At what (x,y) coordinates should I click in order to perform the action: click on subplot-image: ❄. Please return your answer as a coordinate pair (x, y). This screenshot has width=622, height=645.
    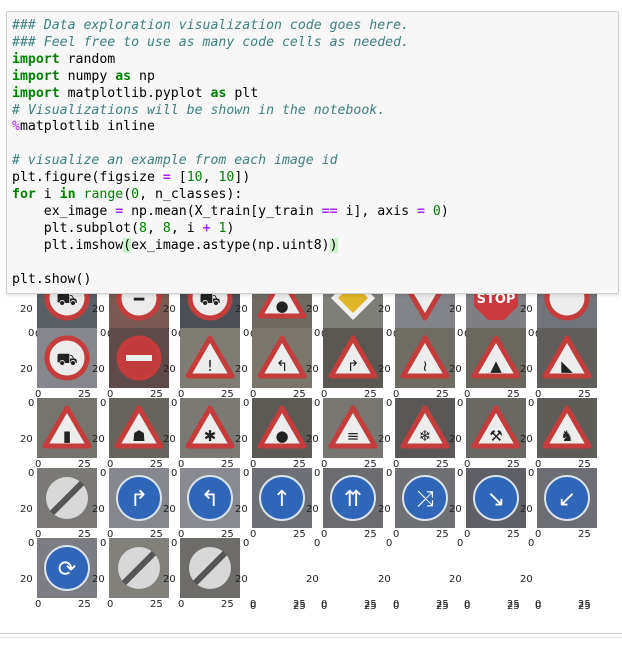
    Looking at the image, I should click on (425, 428).